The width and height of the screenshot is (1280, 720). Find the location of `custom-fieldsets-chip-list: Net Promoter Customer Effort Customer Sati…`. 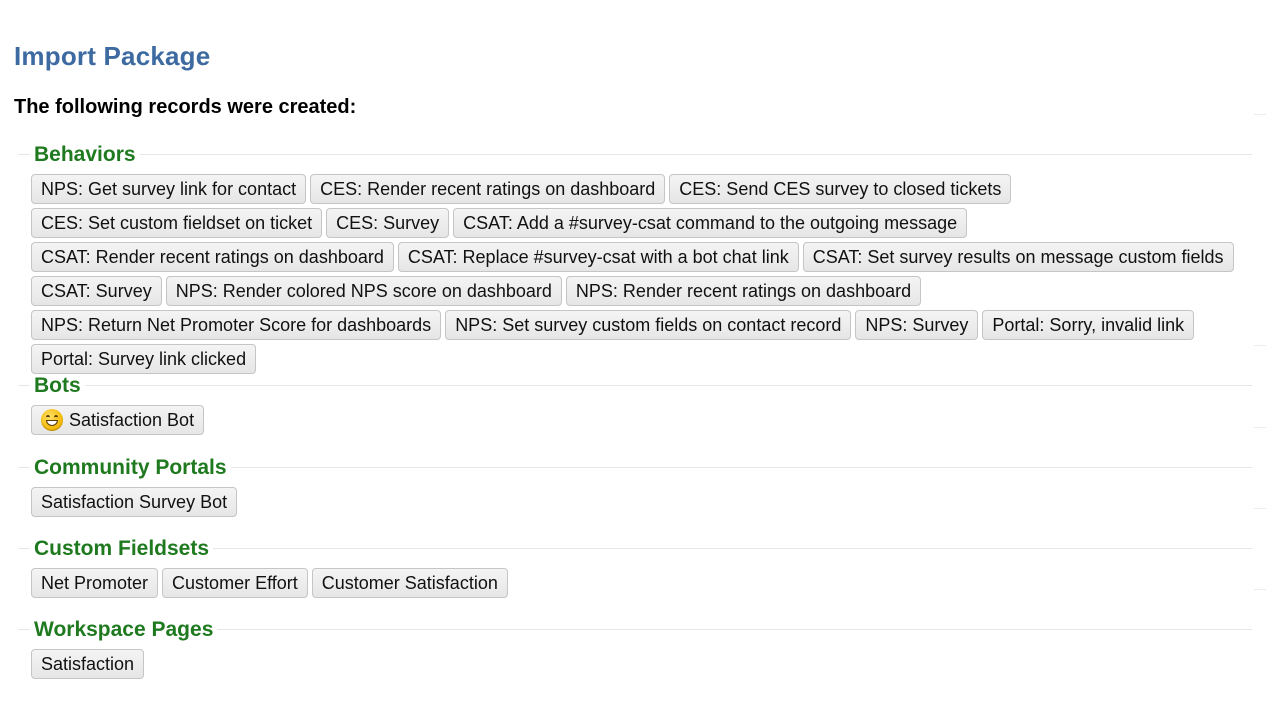

custom-fieldsets-chip-list: Net Promoter Customer Effort Customer Sati… is located at coordinates (642, 583).